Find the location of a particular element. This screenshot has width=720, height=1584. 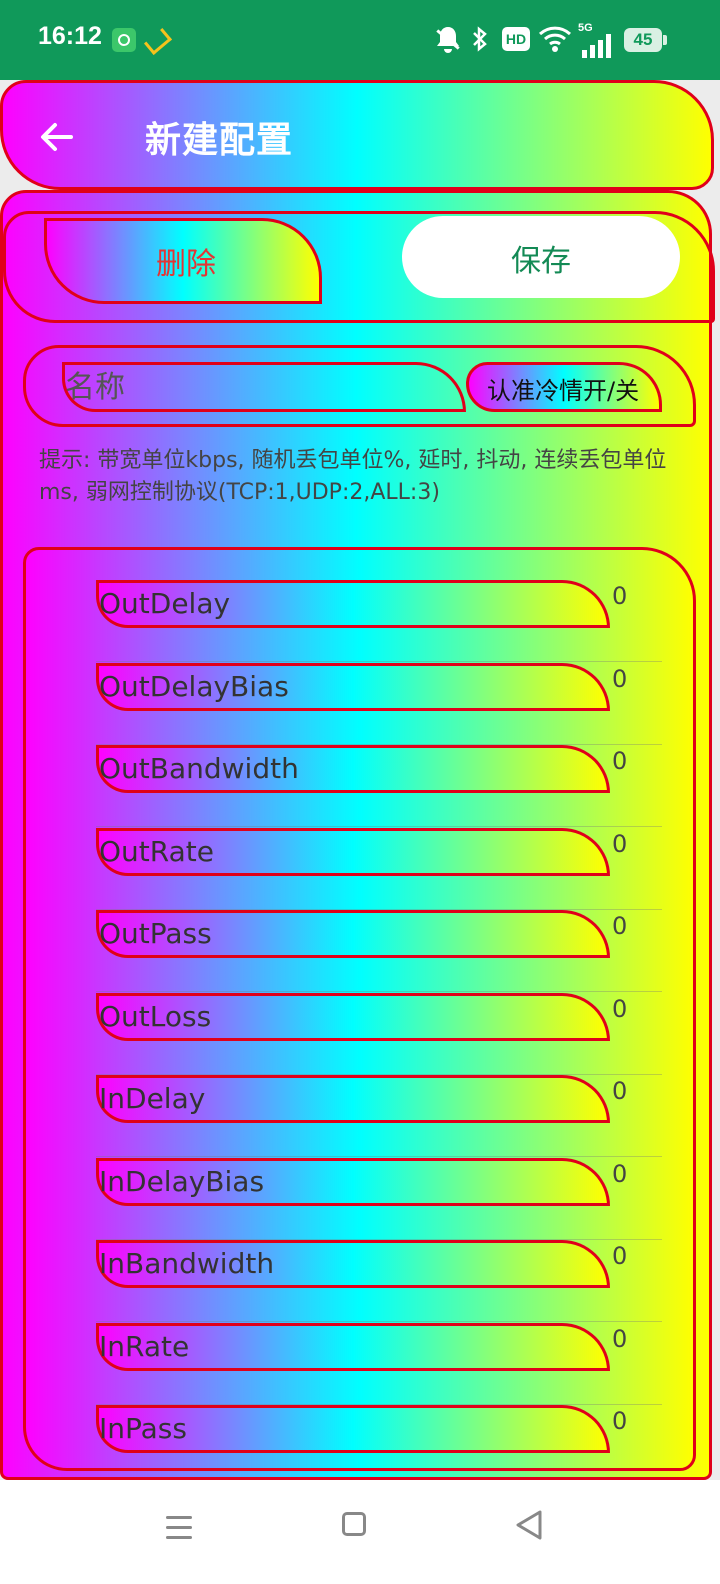

param-row: InPass 0 is located at coordinates (379, 1436).